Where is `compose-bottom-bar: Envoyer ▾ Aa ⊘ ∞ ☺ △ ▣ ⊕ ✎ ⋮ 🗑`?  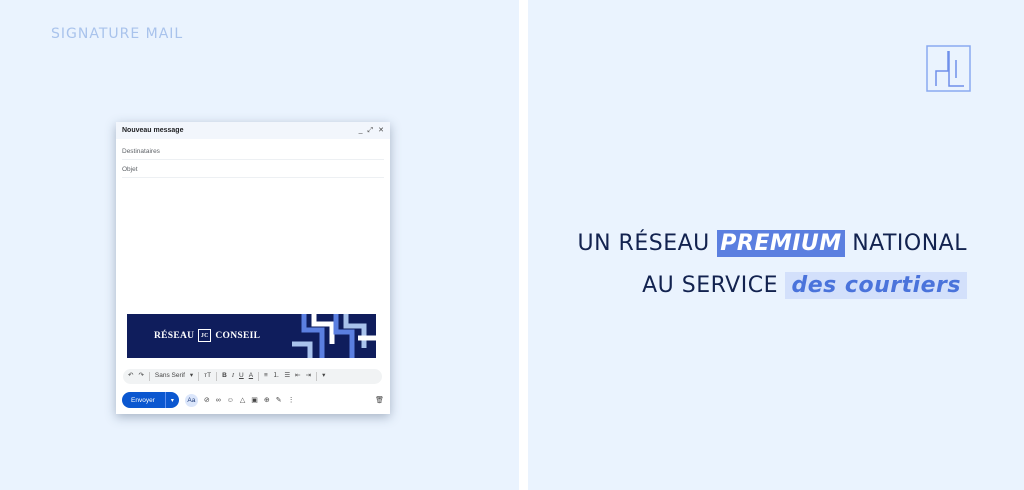
compose-bottom-bar: Envoyer ▾ Aa ⊘ ∞ ☺ △ ▣ ⊕ ✎ ⋮ 🗑 is located at coordinates (253, 400).